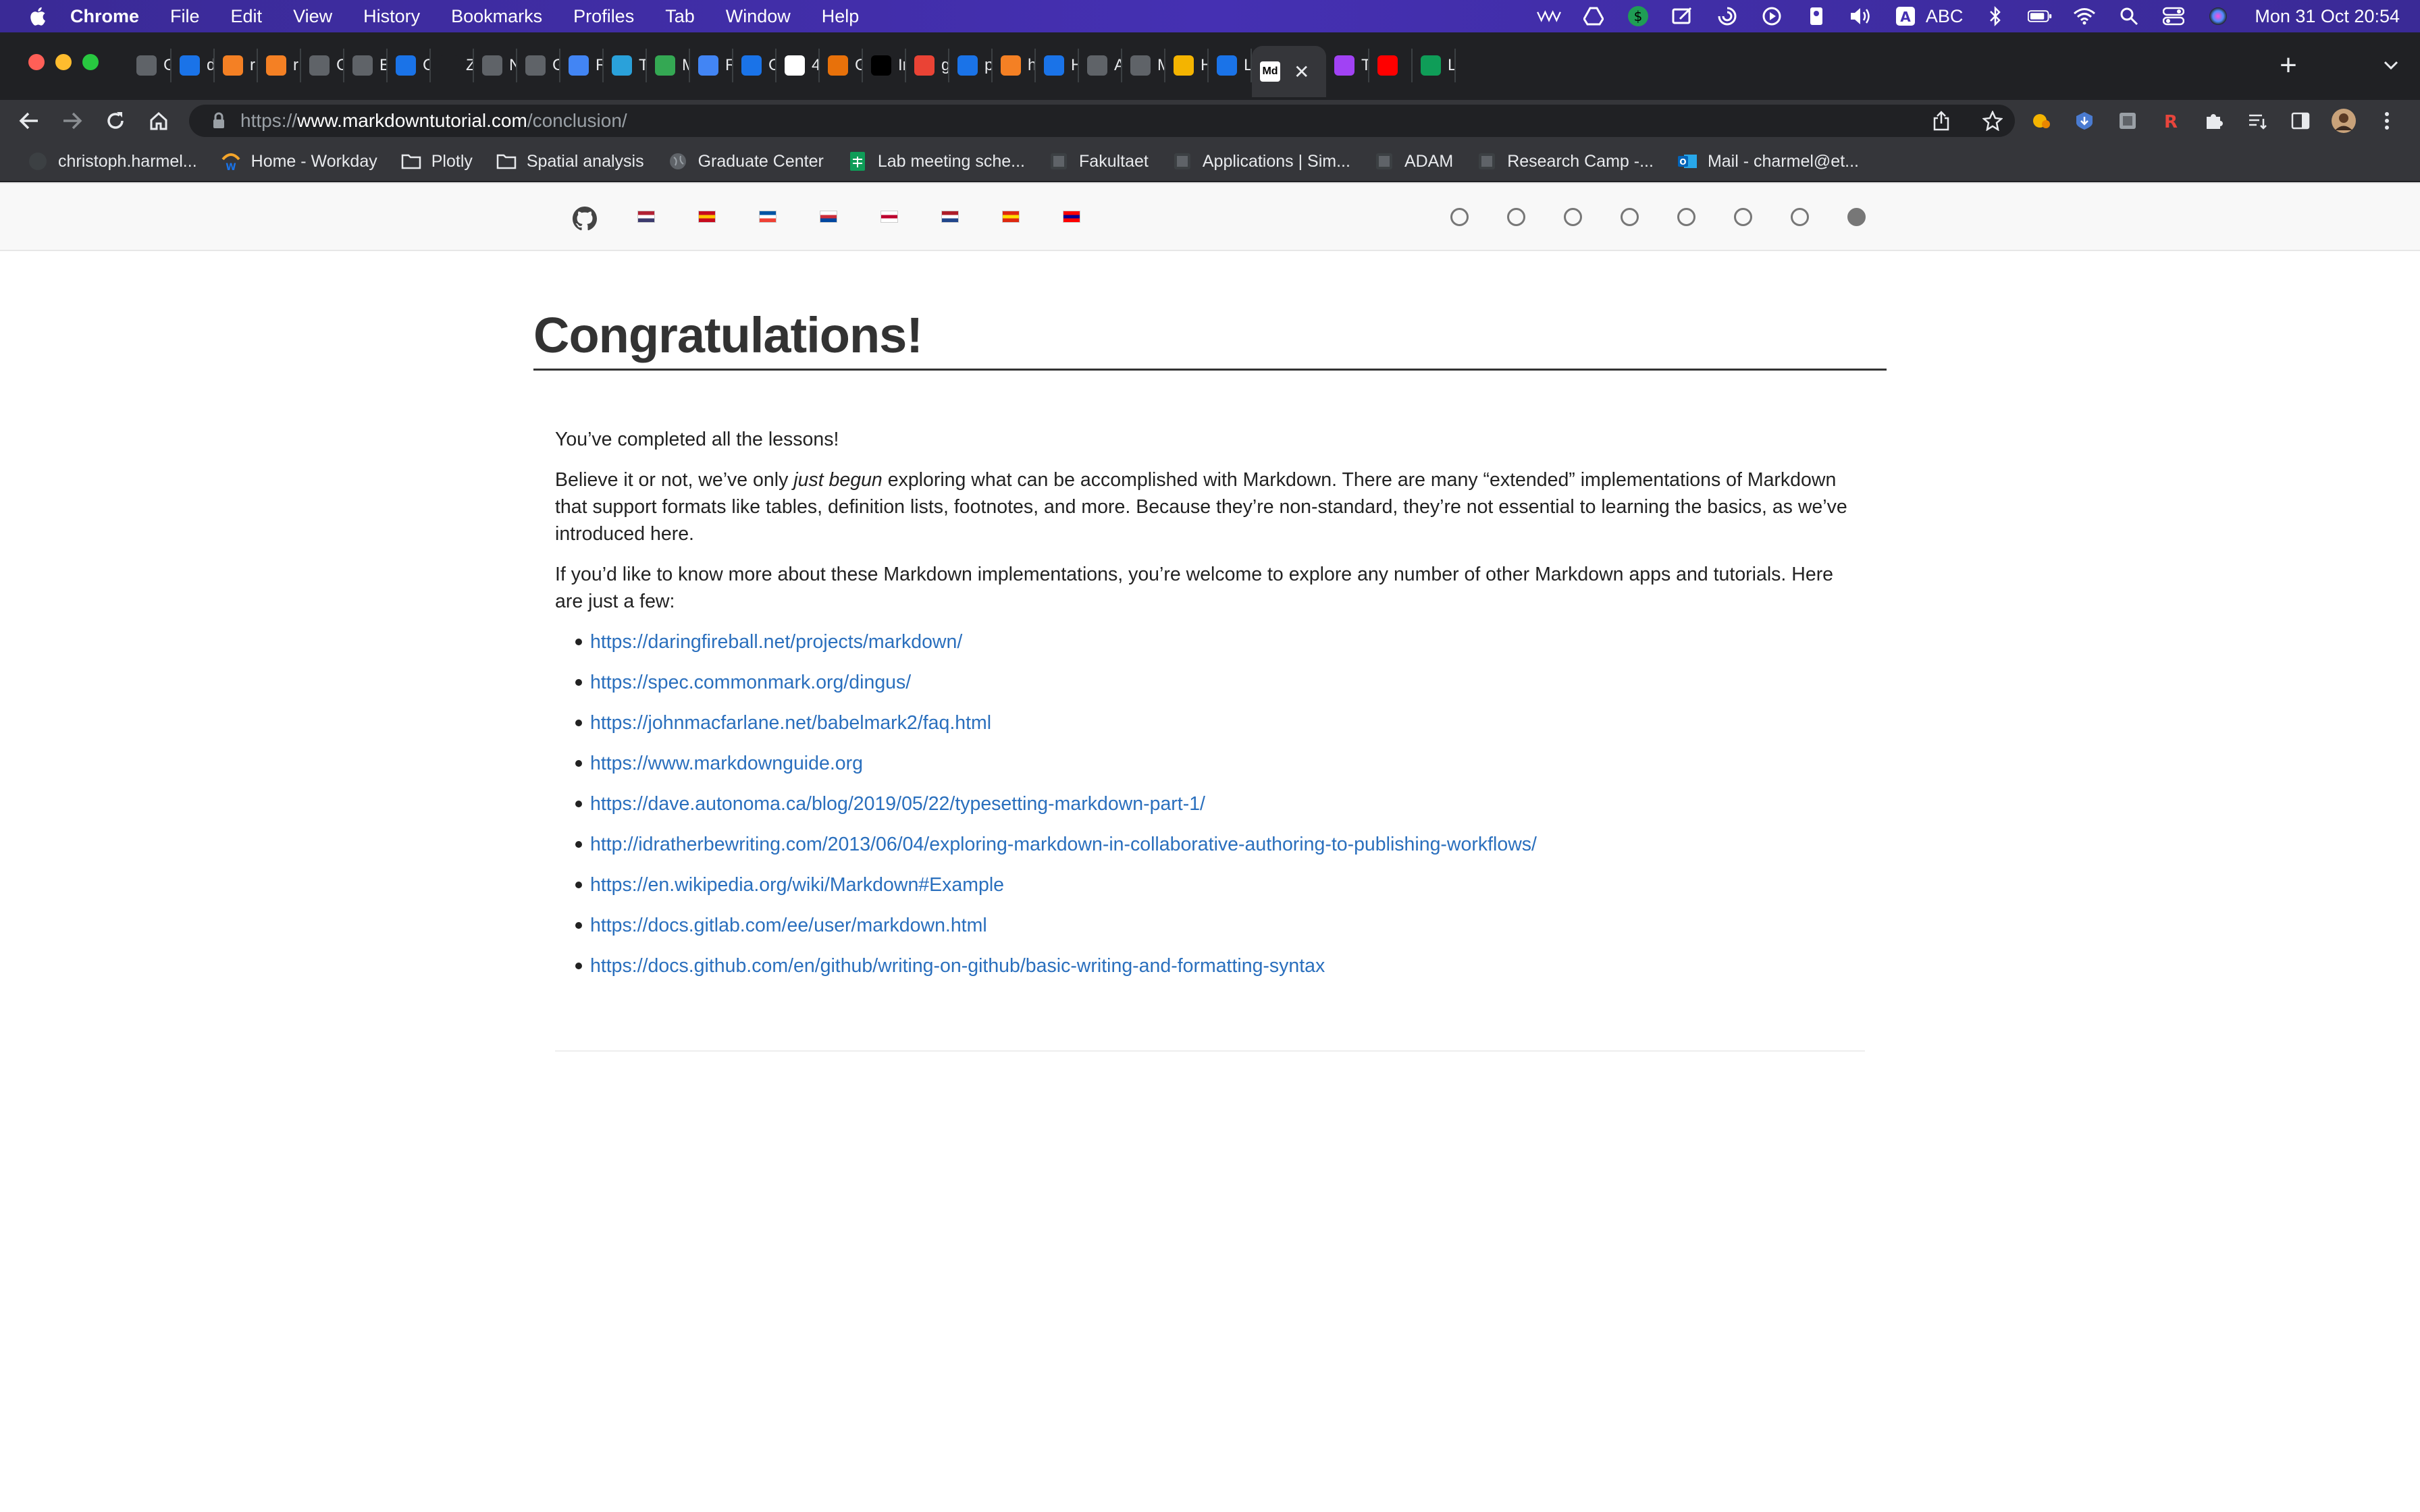  I want to click on extension-r-icon: R, so click(2170, 120).